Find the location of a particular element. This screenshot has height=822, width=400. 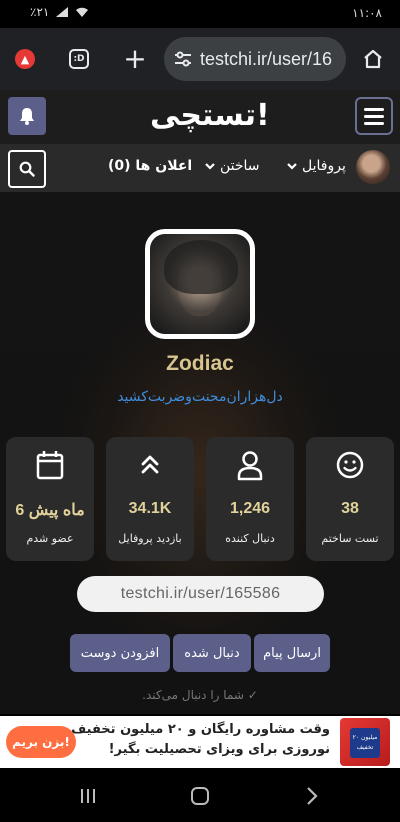

followed-button: دنبال شده is located at coordinates (212, 653).